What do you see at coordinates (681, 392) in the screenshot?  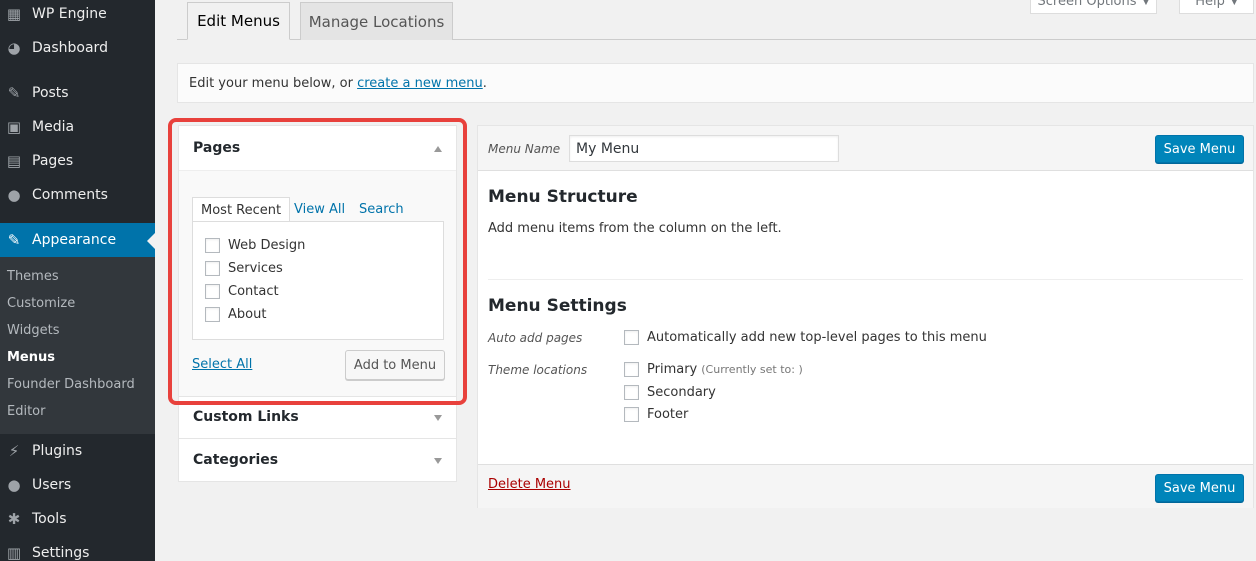 I see `location-label: Secondary` at bounding box center [681, 392].